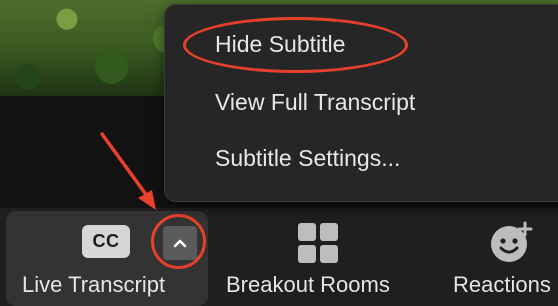 The image size is (558, 306). I want to click on menu-item-view-full-transcript: View Full Transcript, so click(315, 102).